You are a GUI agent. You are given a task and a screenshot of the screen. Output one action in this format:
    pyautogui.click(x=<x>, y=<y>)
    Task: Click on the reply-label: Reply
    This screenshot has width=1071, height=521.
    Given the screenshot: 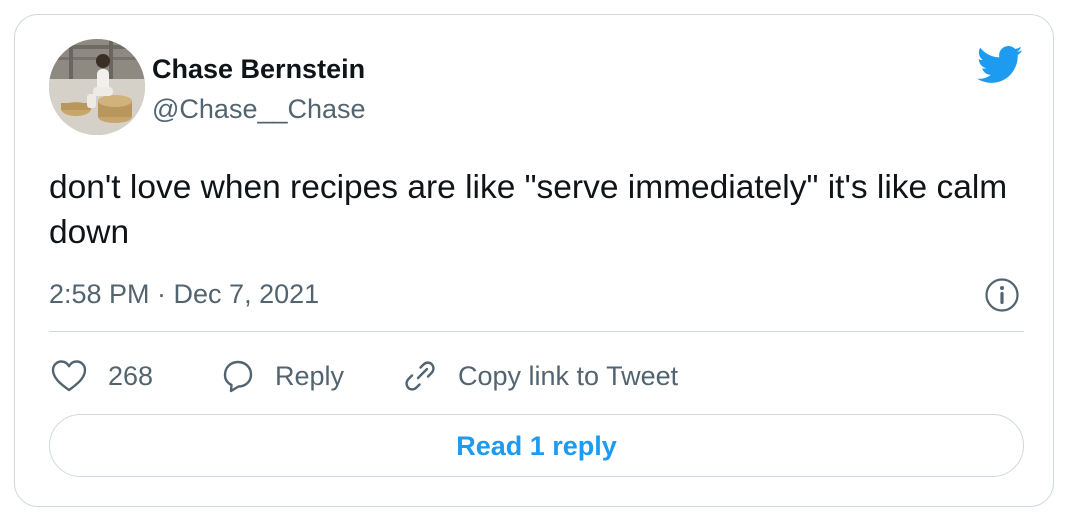 What is the action you would take?
    pyautogui.click(x=310, y=376)
    